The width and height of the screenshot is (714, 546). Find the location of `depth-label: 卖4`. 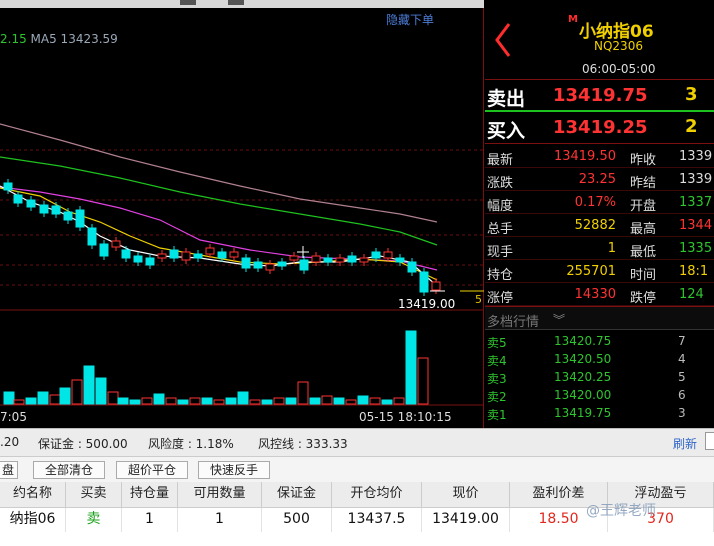

depth-label: 卖4 is located at coordinates (497, 361).